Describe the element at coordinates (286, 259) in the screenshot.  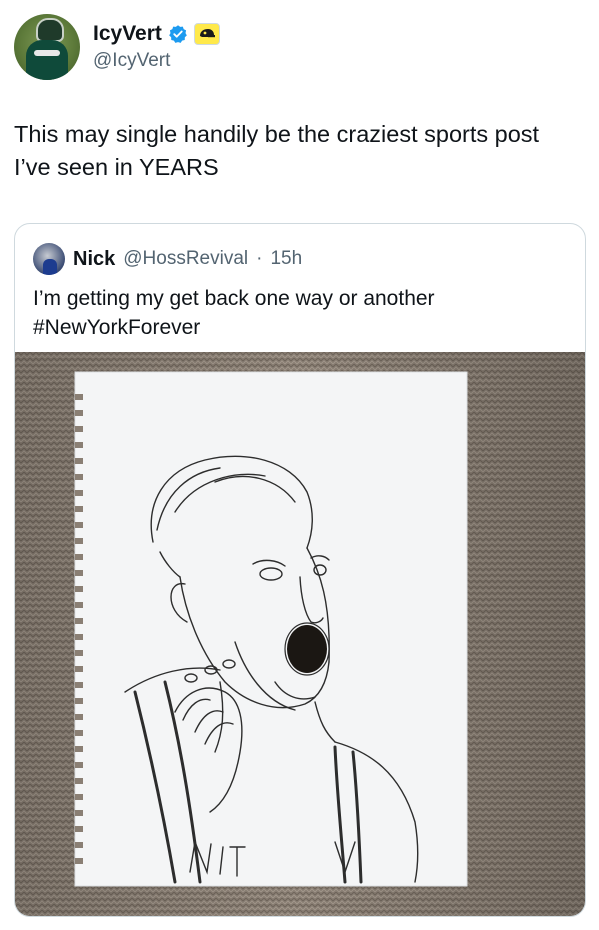
I see `quoted-timestamp: 15h` at that location.